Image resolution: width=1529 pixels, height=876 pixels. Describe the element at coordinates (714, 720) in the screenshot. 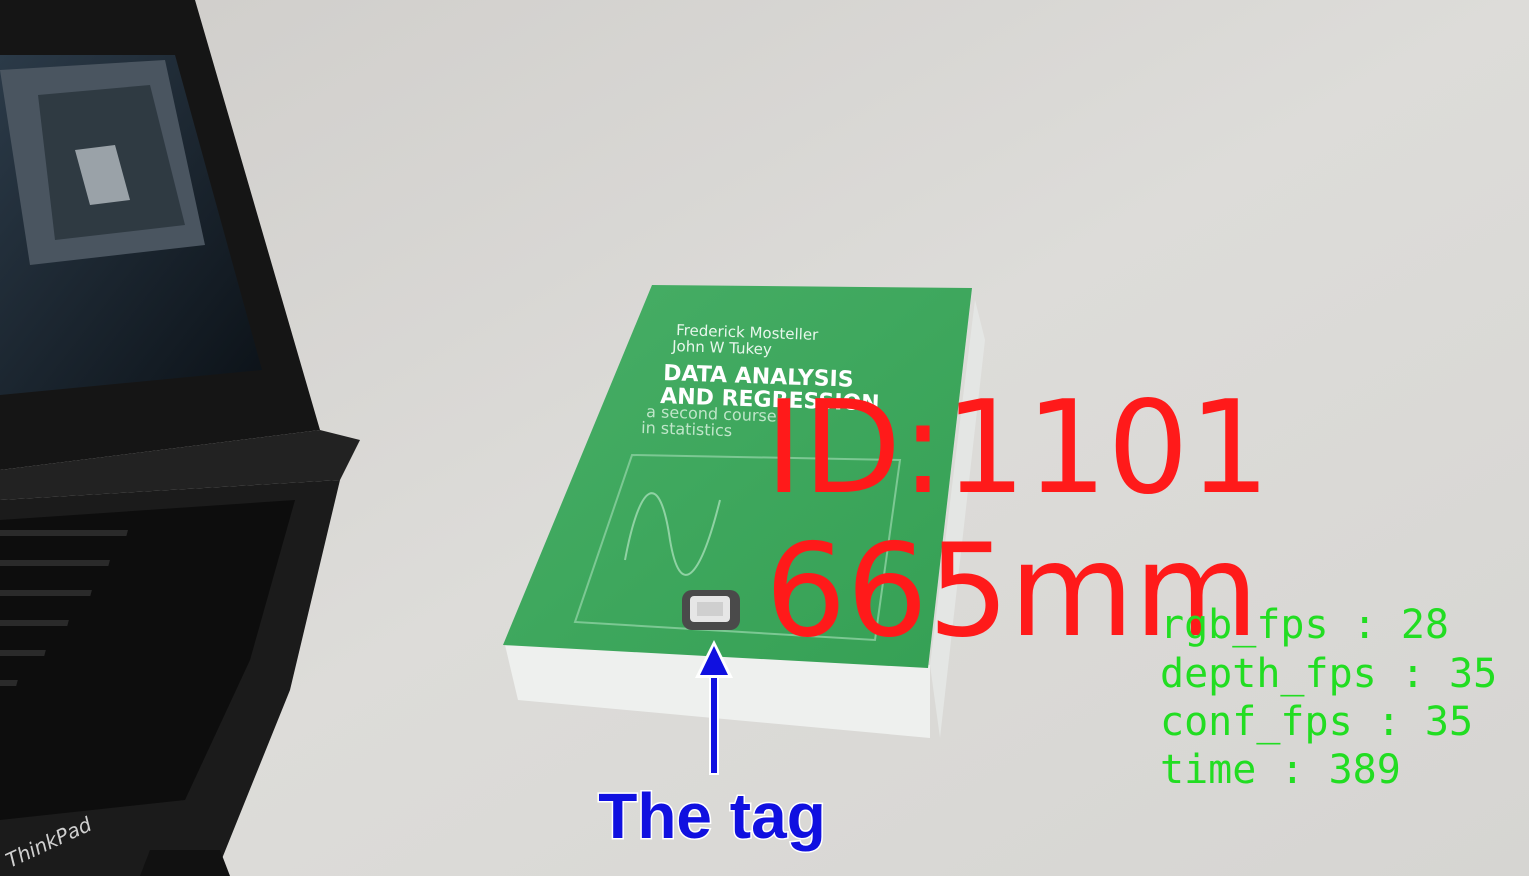

I see `arrow-shaft` at that location.